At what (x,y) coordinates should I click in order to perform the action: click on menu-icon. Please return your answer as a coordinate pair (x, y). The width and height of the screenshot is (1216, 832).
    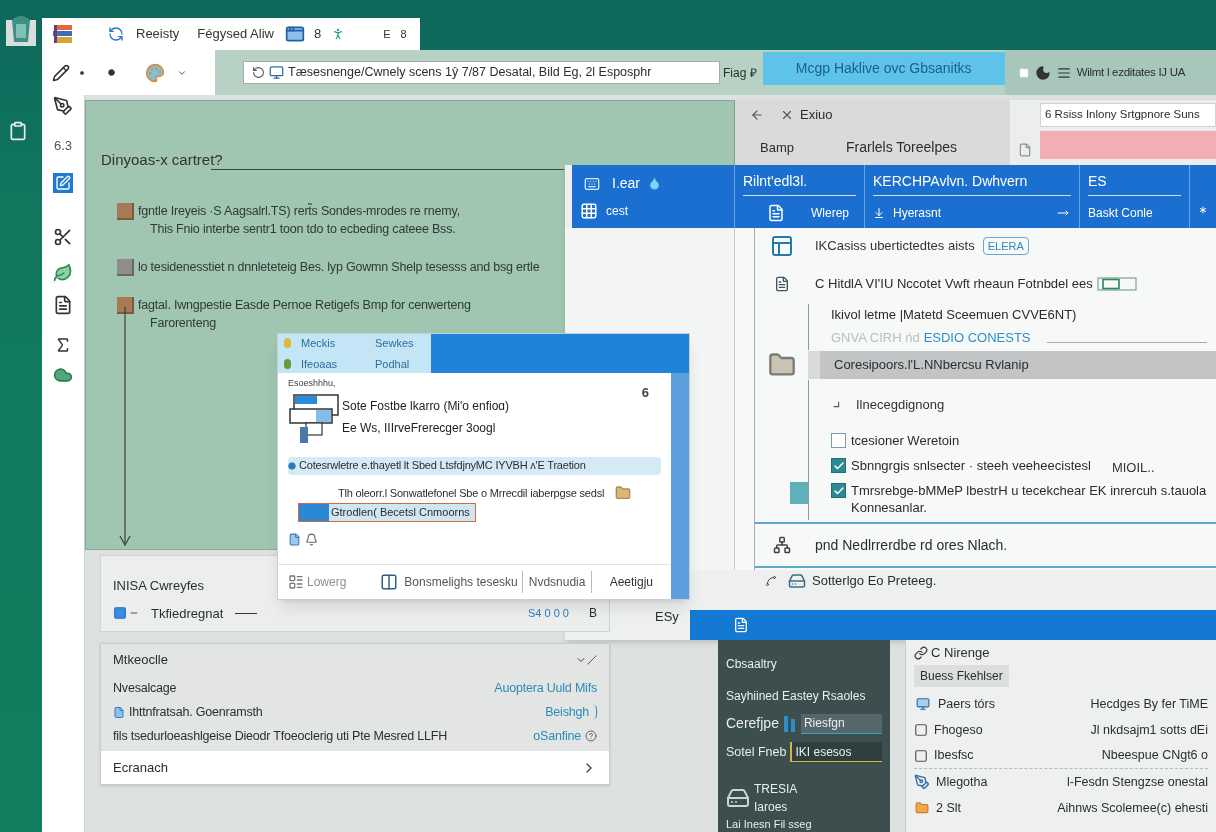
    Looking at the image, I should click on (1063, 72).